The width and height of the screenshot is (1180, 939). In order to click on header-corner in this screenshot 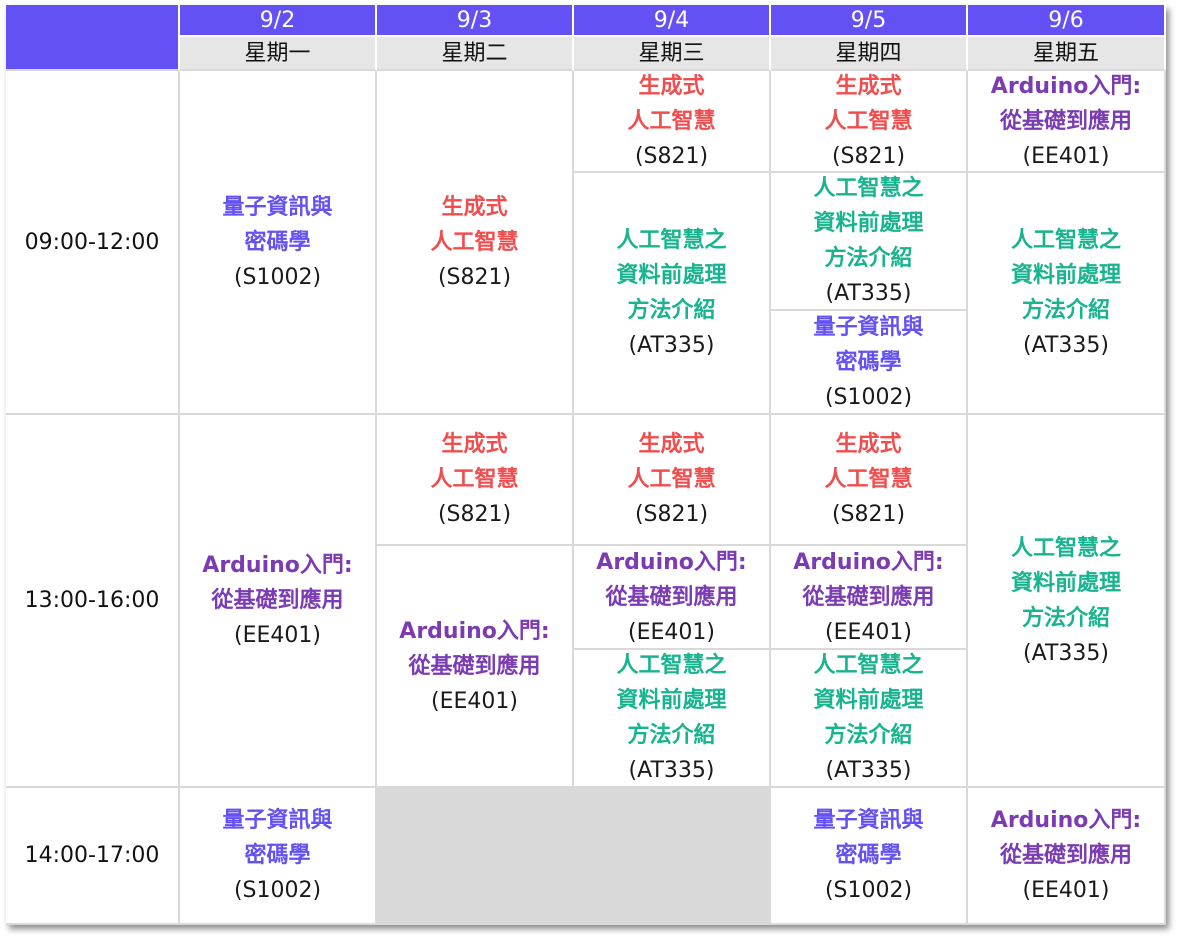, I will do `click(93, 38)`.